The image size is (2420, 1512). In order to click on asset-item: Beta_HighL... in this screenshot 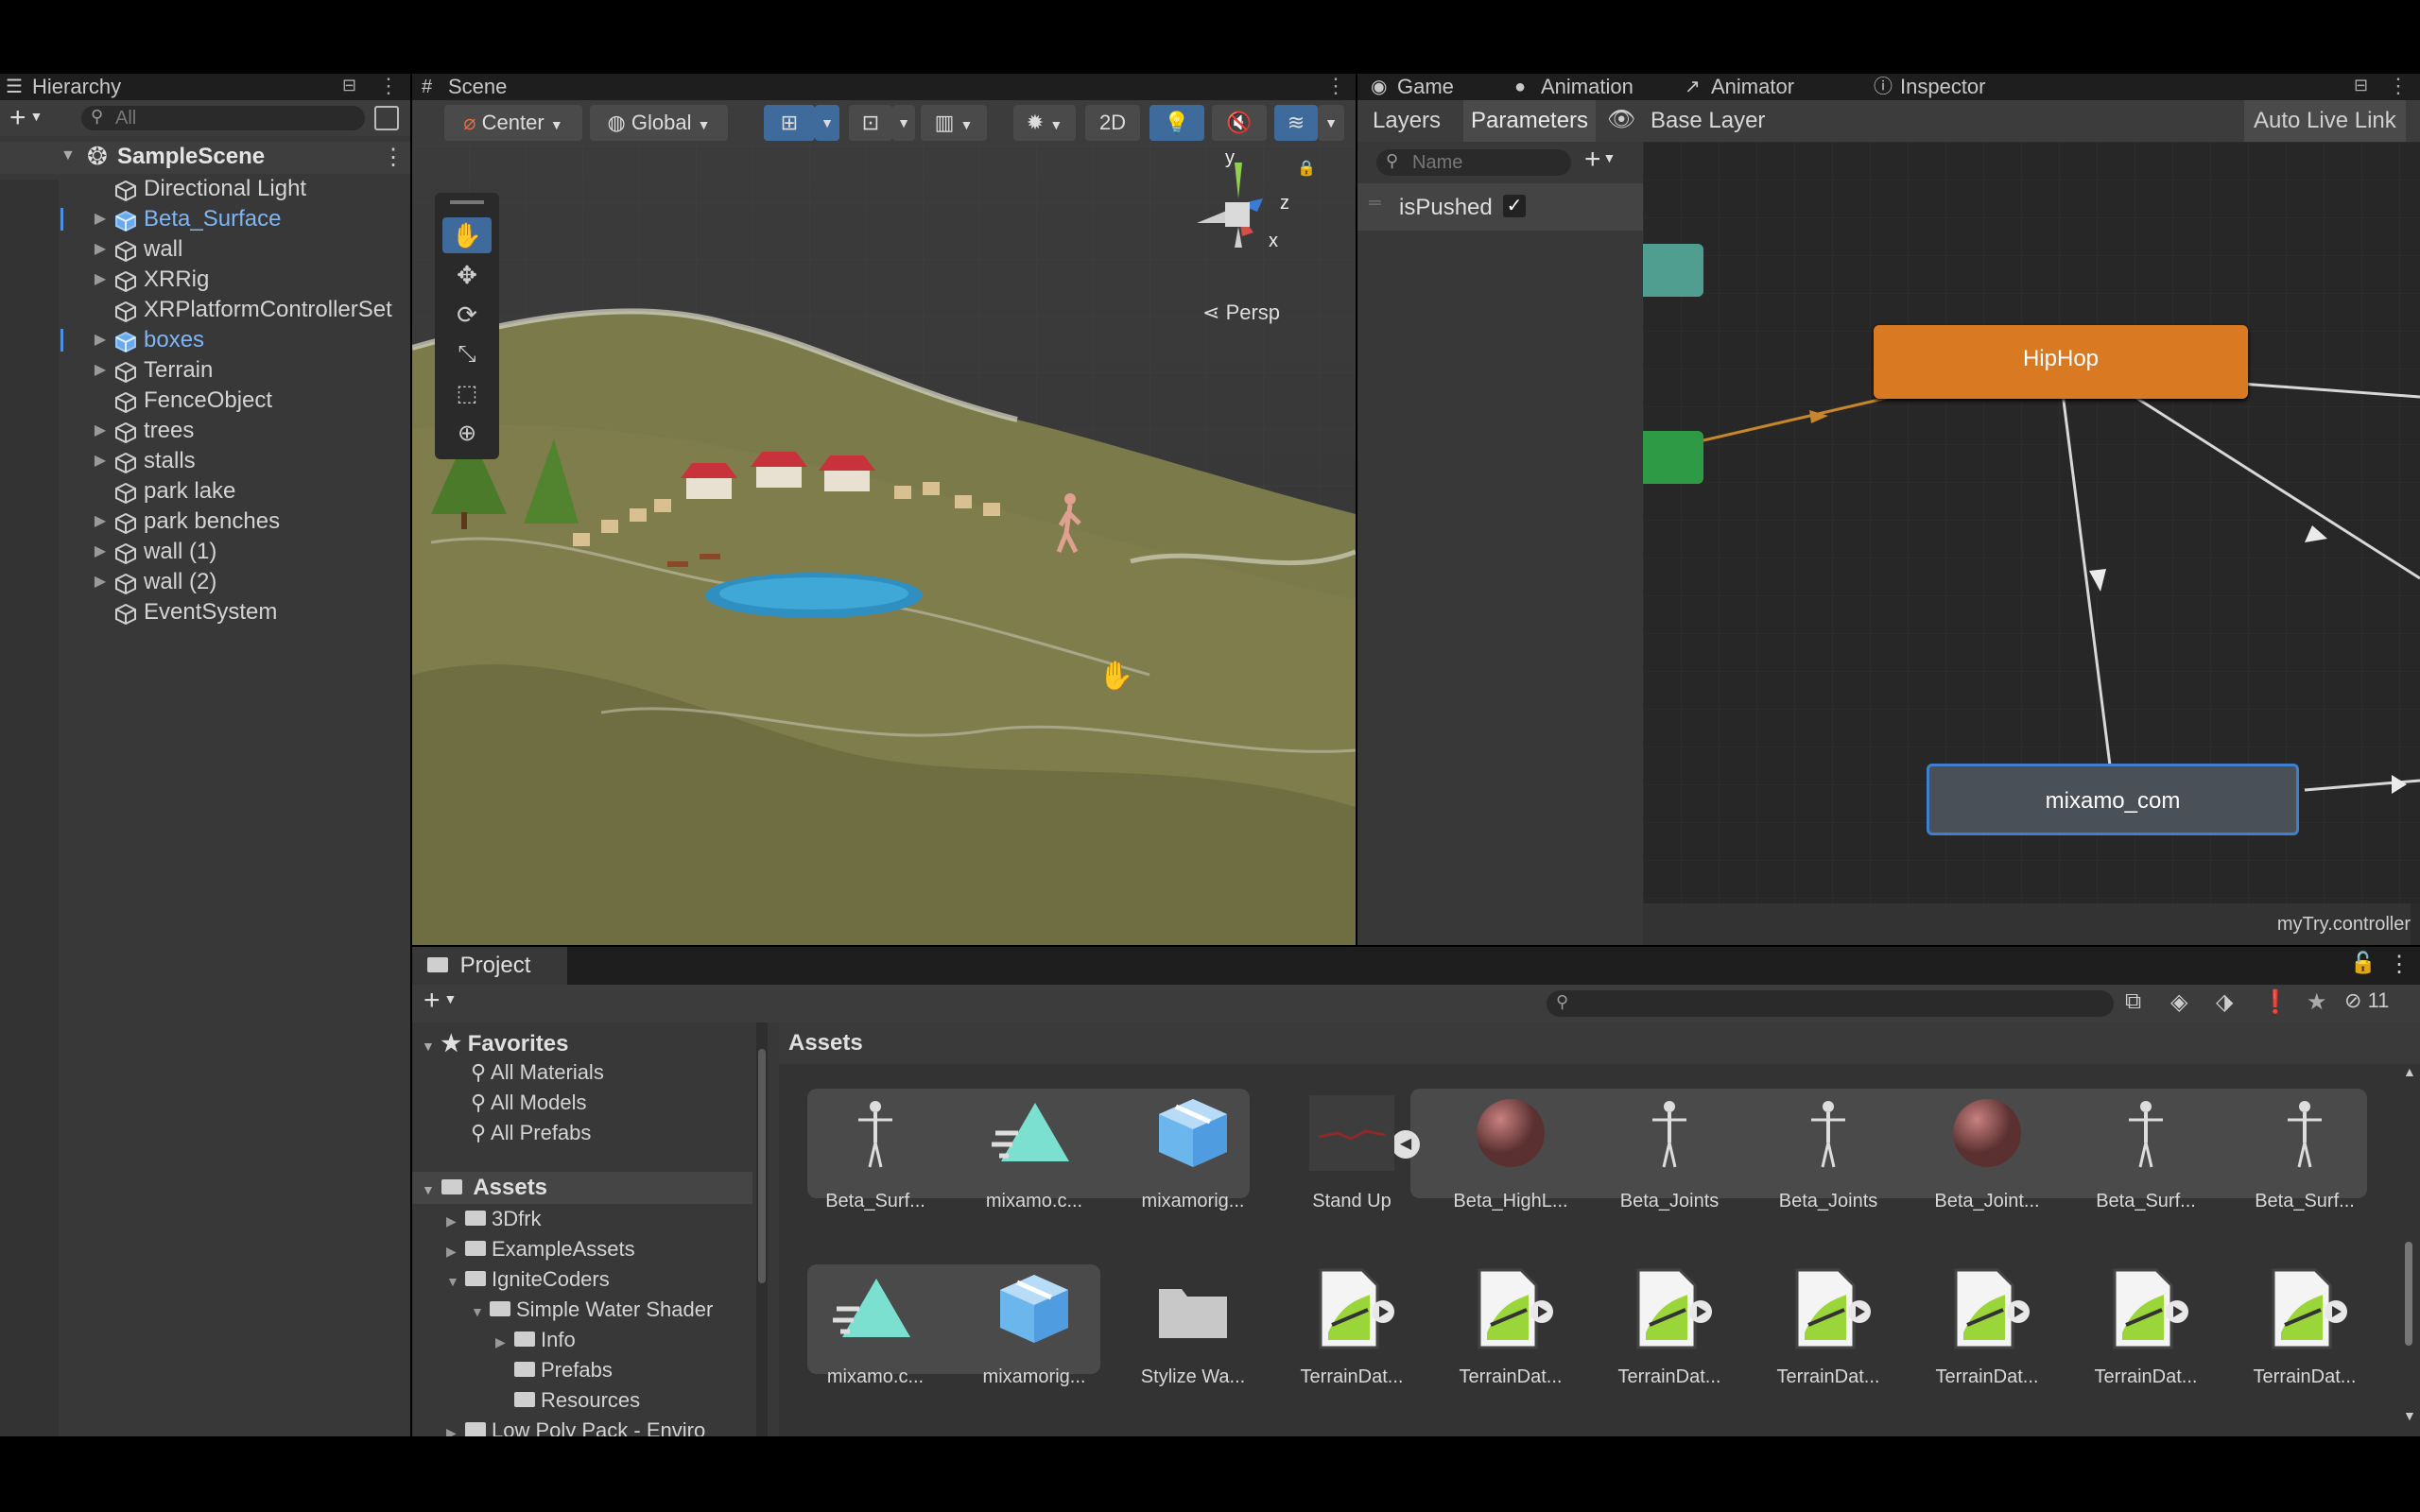, I will do `click(1510, 1148)`.